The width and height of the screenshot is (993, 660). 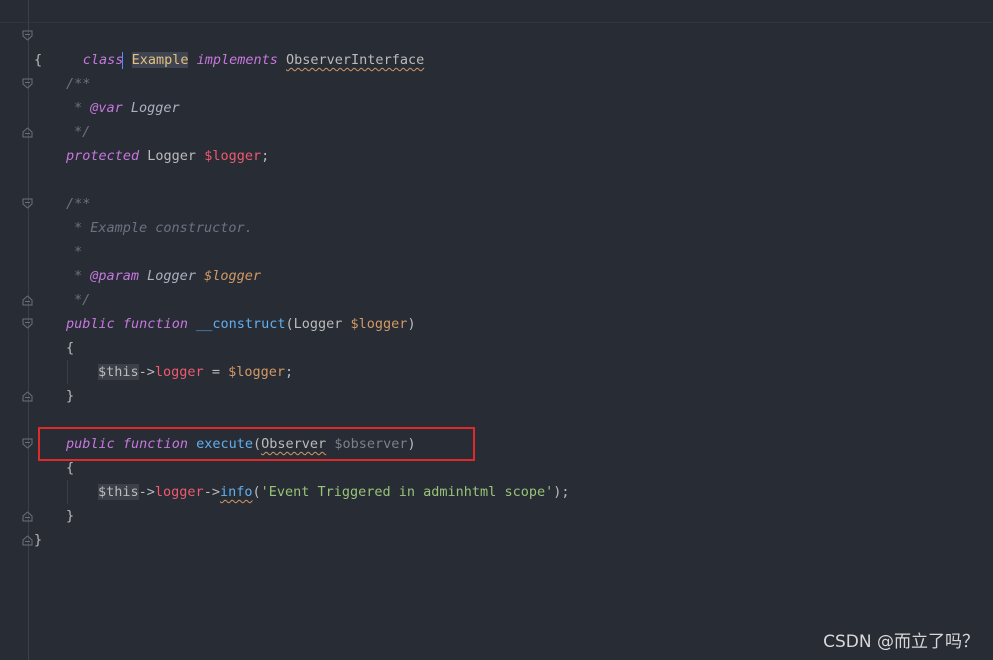 I want to click on code-line-16: }, so click(x=496, y=396).